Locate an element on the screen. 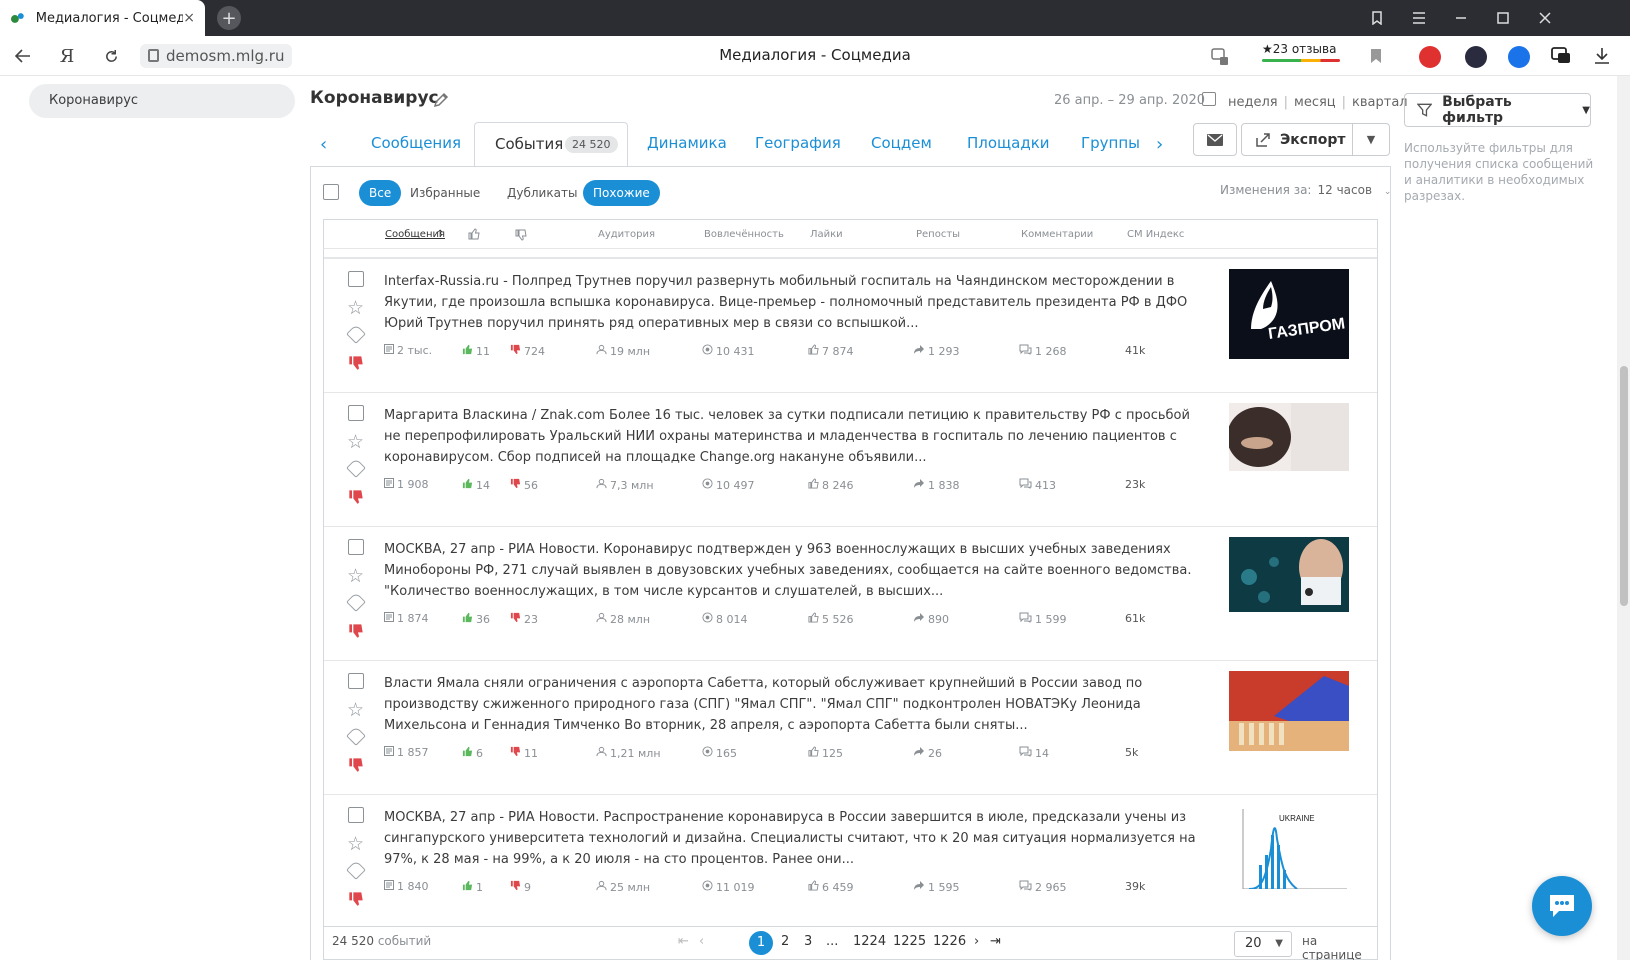 The height and width of the screenshot is (960, 1630). col-reposts: Репосты is located at coordinates (938, 234).